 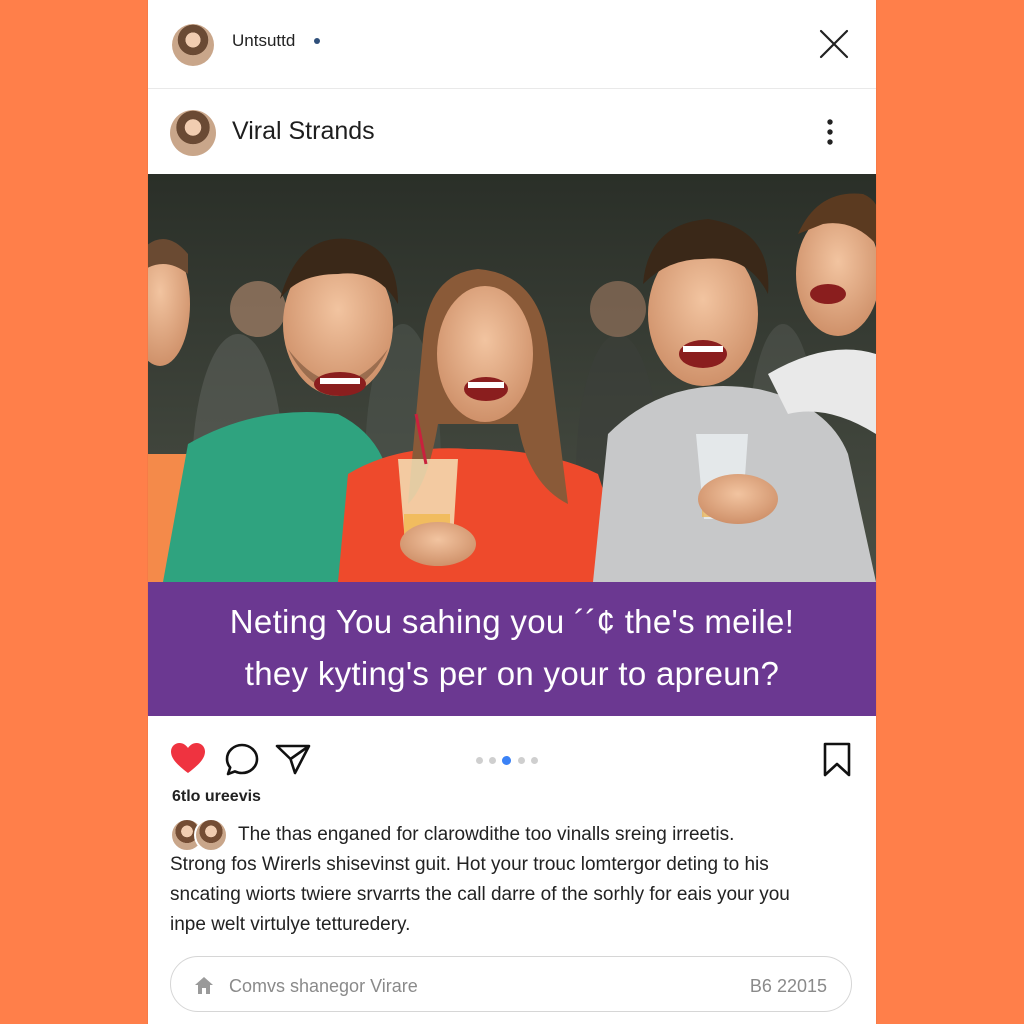 I want to click on heart-icon, so click(x=188, y=758).